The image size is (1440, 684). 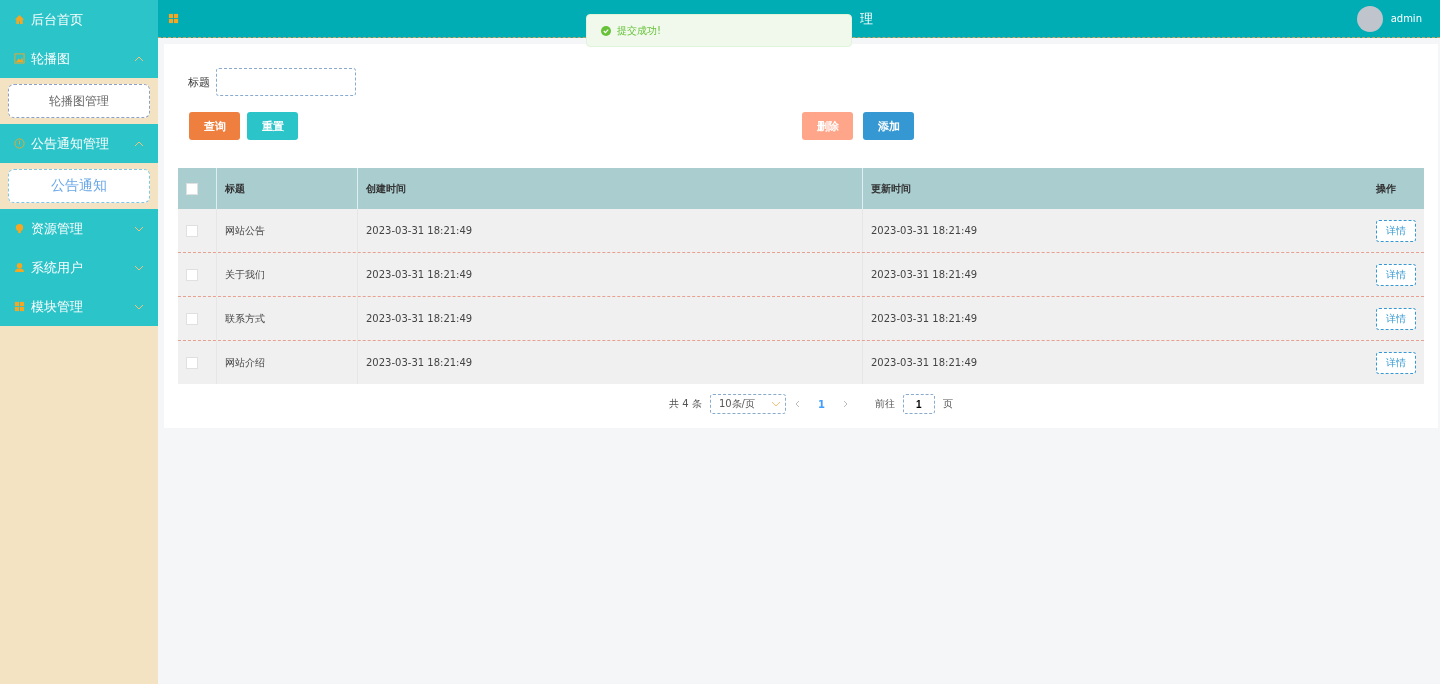 What do you see at coordinates (747, 404) in the screenshot?
I see `page-size-select: 10条/页` at bounding box center [747, 404].